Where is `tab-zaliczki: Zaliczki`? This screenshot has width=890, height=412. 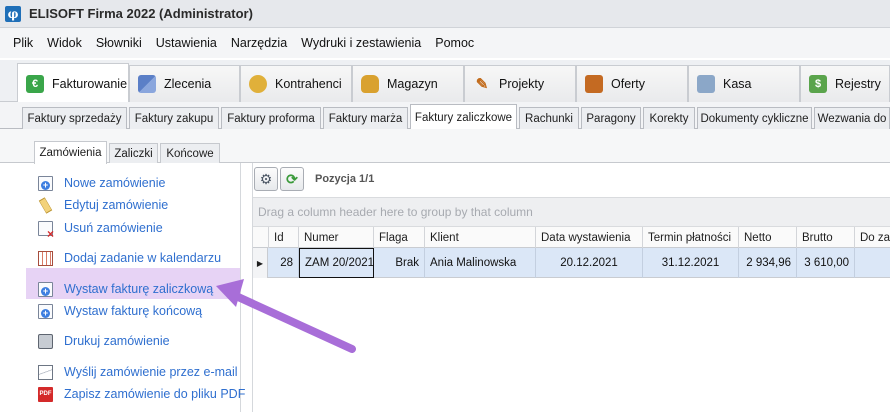
tab-zaliczki: Zaliczki is located at coordinates (133, 153).